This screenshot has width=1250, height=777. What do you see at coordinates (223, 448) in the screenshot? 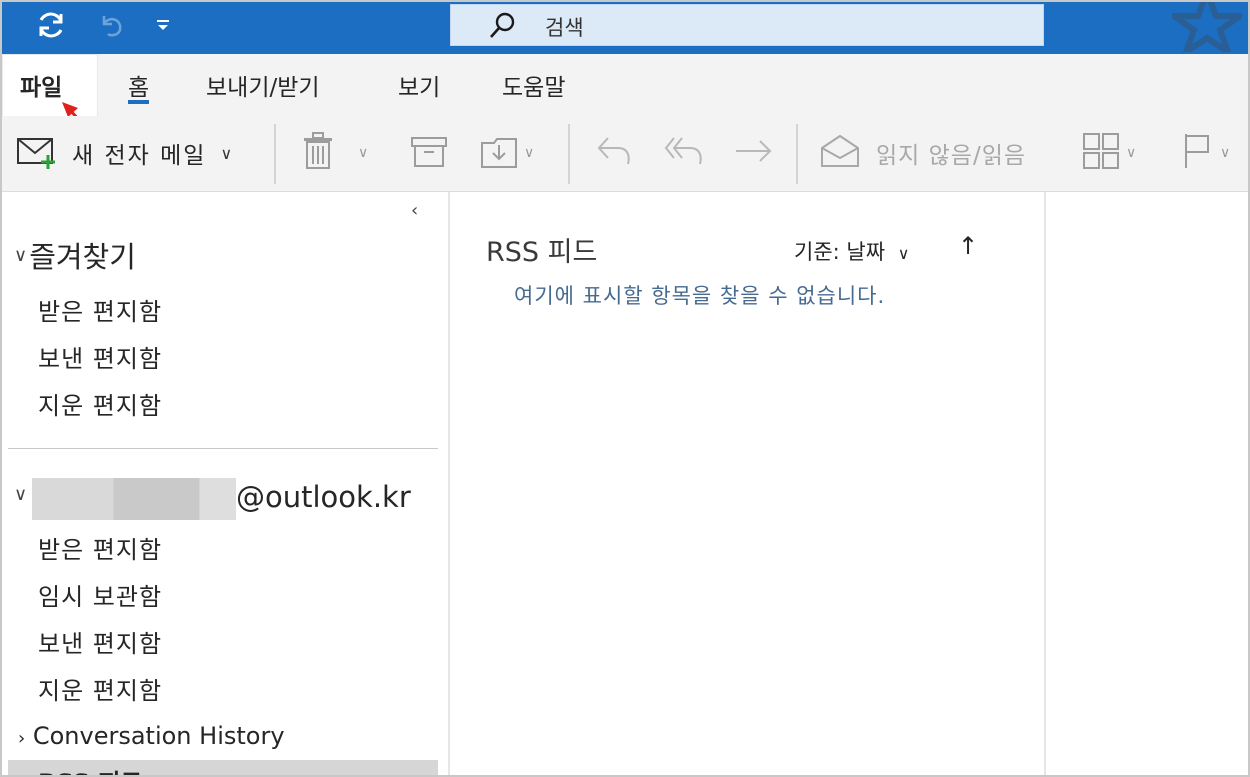
I see `pane-divider` at bounding box center [223, 448].